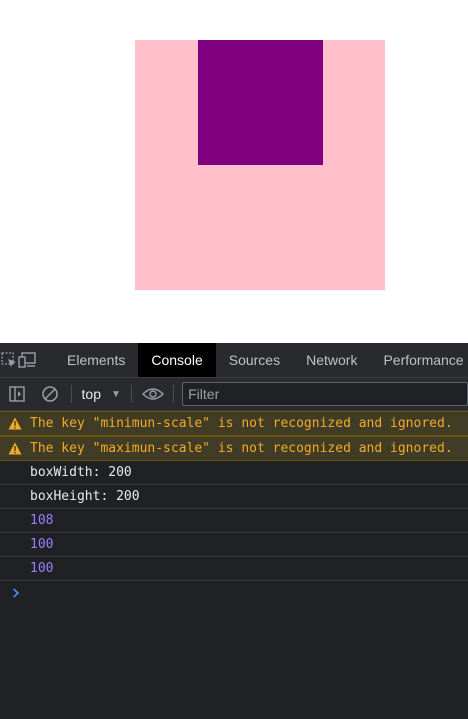  I want to click on sidebar-toggle-icon, so click(16, 394).